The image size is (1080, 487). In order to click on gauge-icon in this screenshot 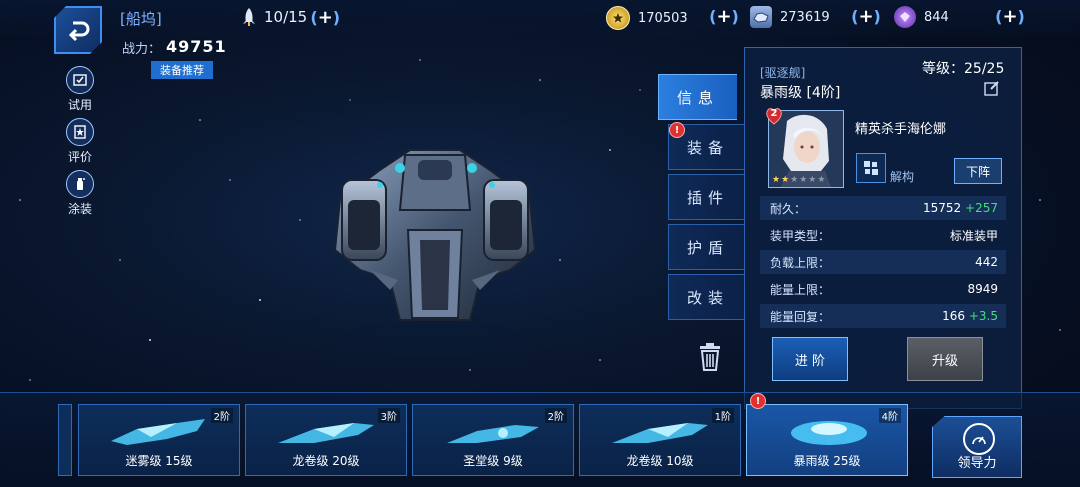, I will do `click(979, 439)`.